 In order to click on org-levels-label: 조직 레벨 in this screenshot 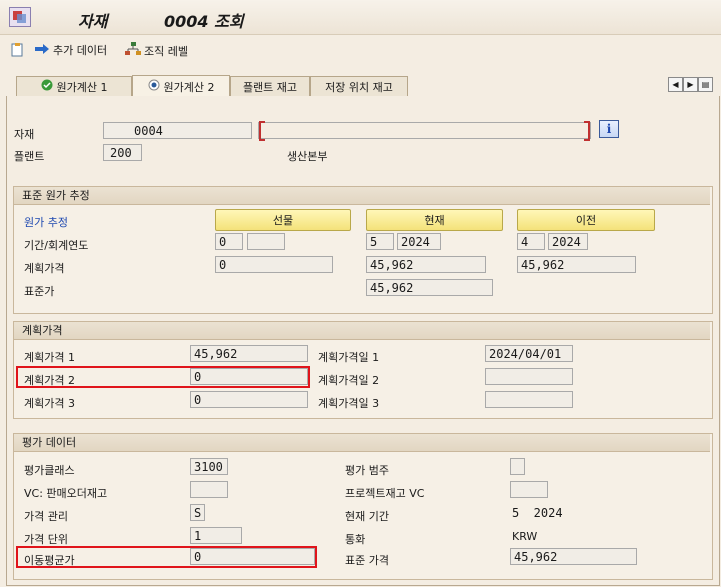, I will do `click(166, 51)`.